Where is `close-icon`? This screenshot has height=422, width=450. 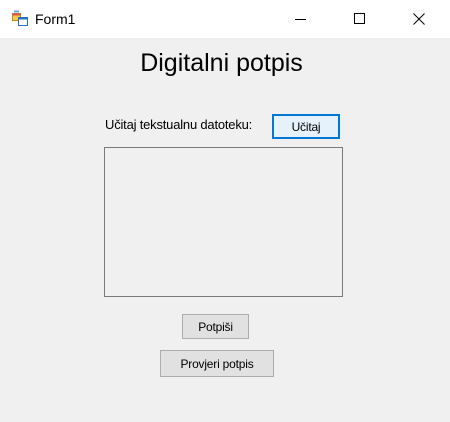 close-icon is located at coordinates (419, 19).